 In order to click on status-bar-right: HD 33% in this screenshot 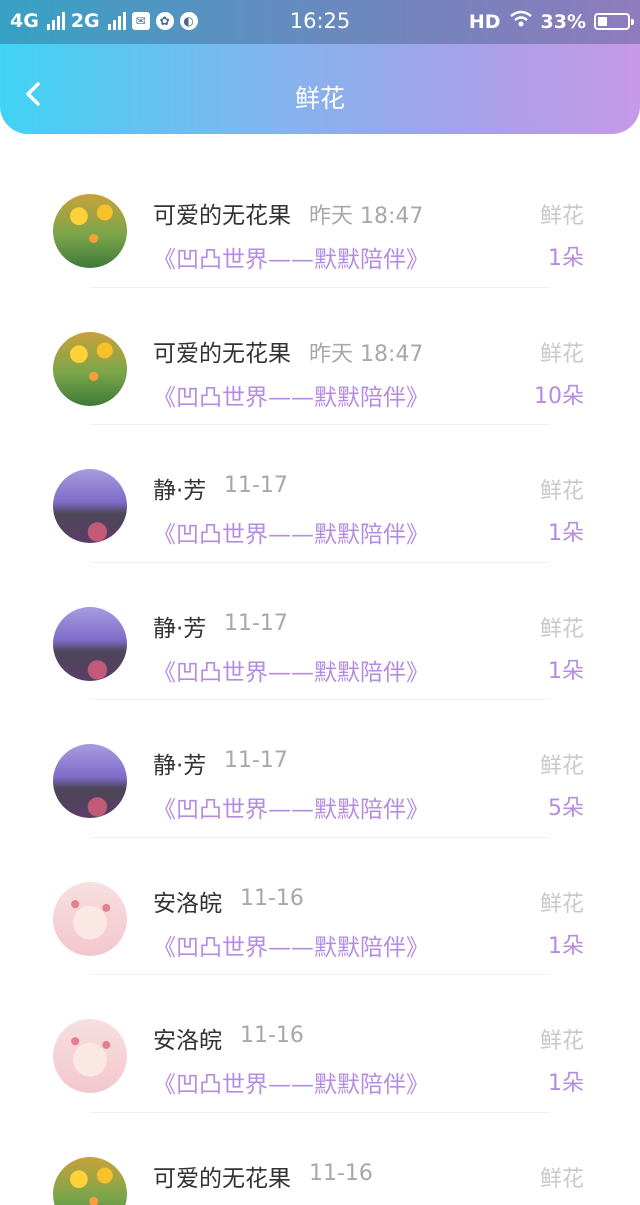, I will do `click(551, 21)`.